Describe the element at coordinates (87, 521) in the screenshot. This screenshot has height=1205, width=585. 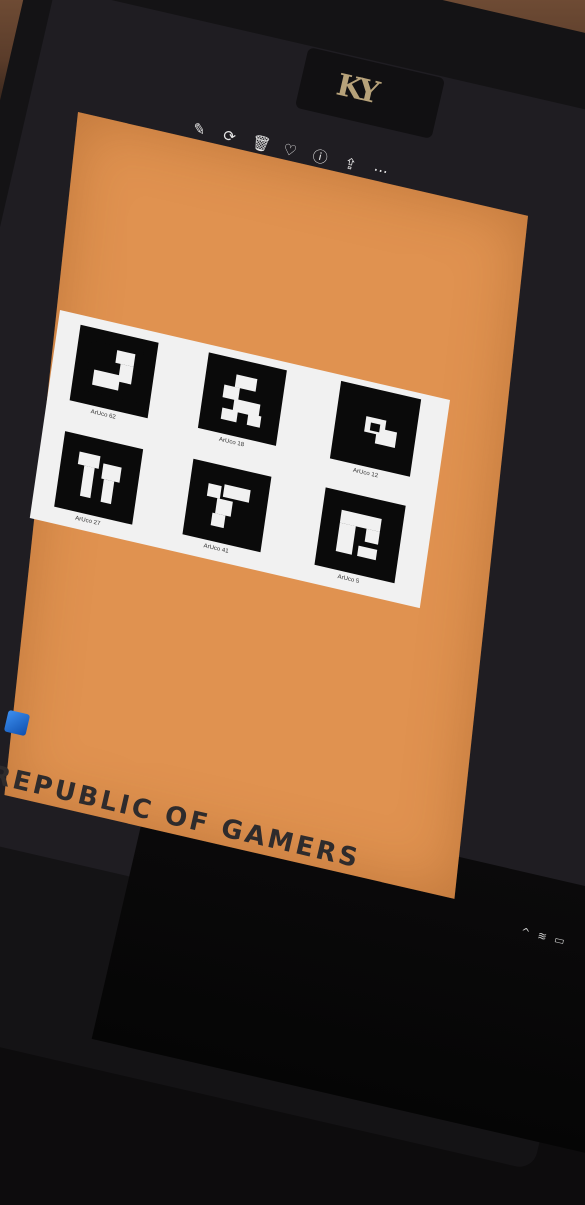
I see `marker-label: ArUco 27` at that location.